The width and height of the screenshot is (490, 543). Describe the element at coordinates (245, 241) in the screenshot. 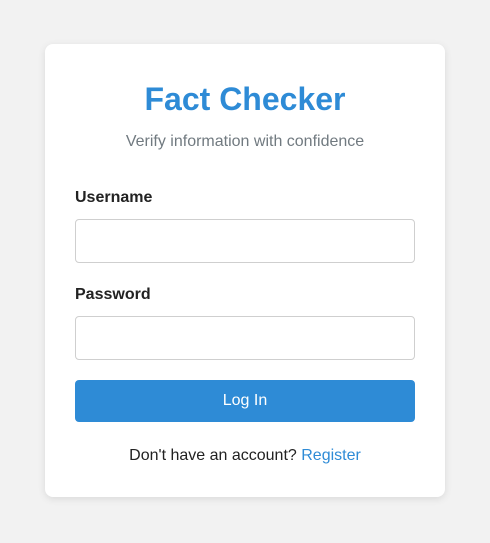

I see `username-input` at that location.